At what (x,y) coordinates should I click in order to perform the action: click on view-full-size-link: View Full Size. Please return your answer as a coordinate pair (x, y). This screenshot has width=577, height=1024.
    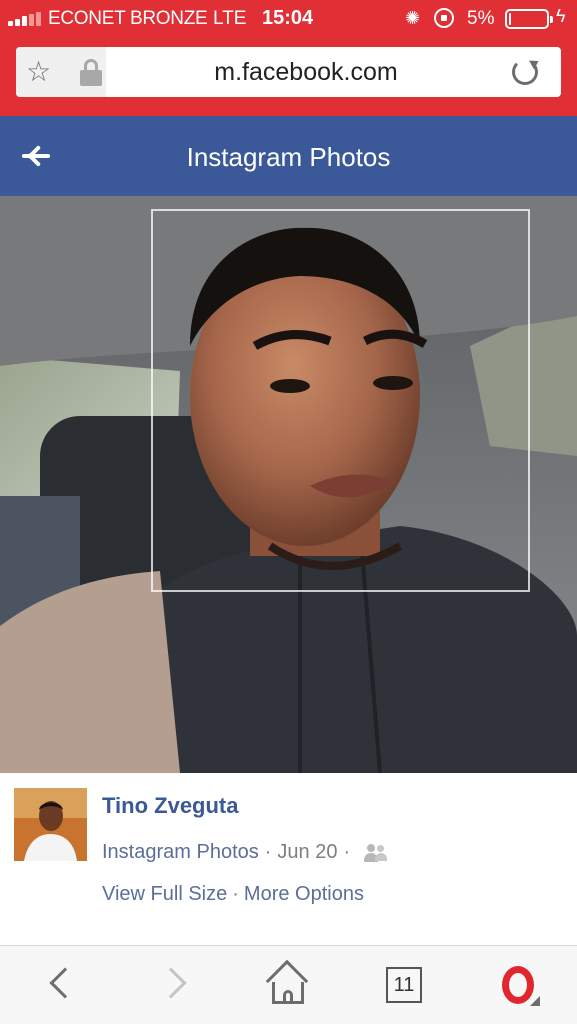
    Looking at the image, I should click on (164, 894).